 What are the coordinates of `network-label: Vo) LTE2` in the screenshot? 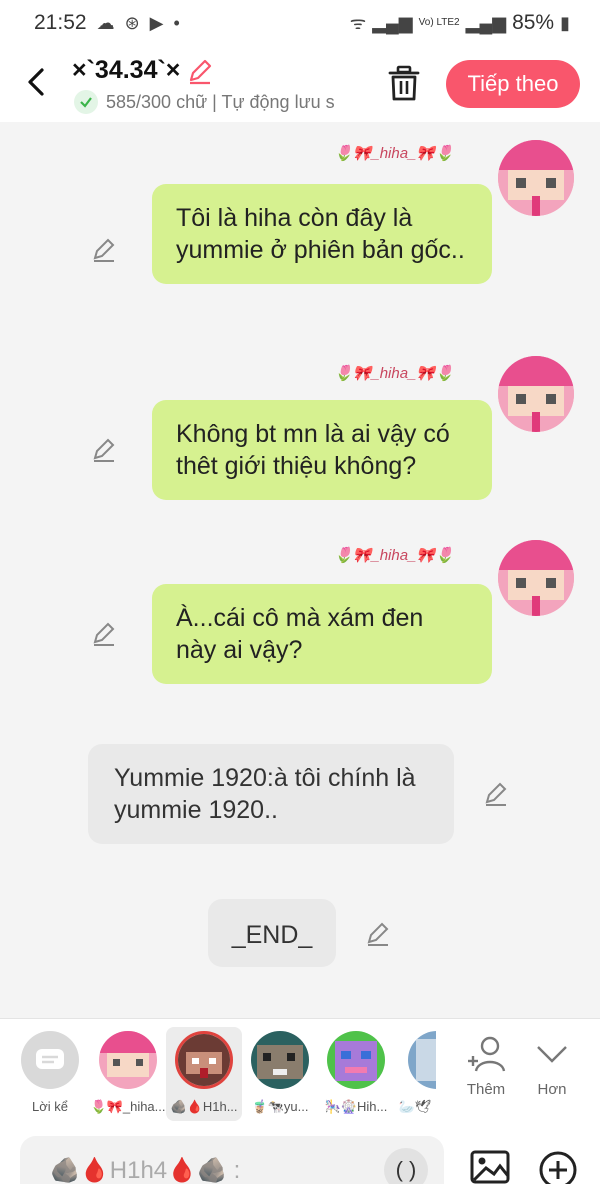 It's located at (439, 22).